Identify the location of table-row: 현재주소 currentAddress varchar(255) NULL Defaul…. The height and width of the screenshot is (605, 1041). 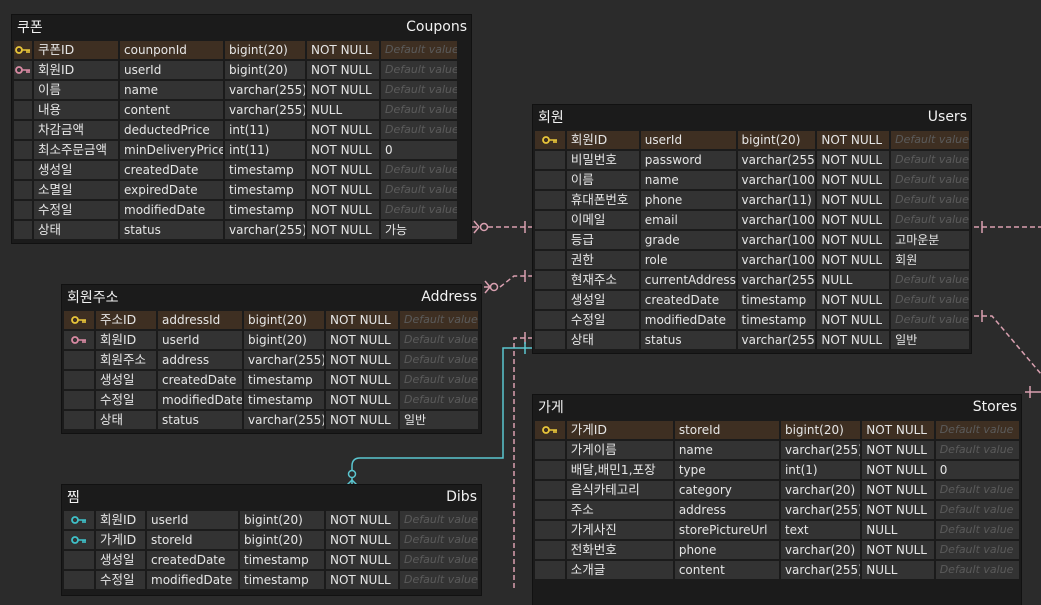
(752, 280).